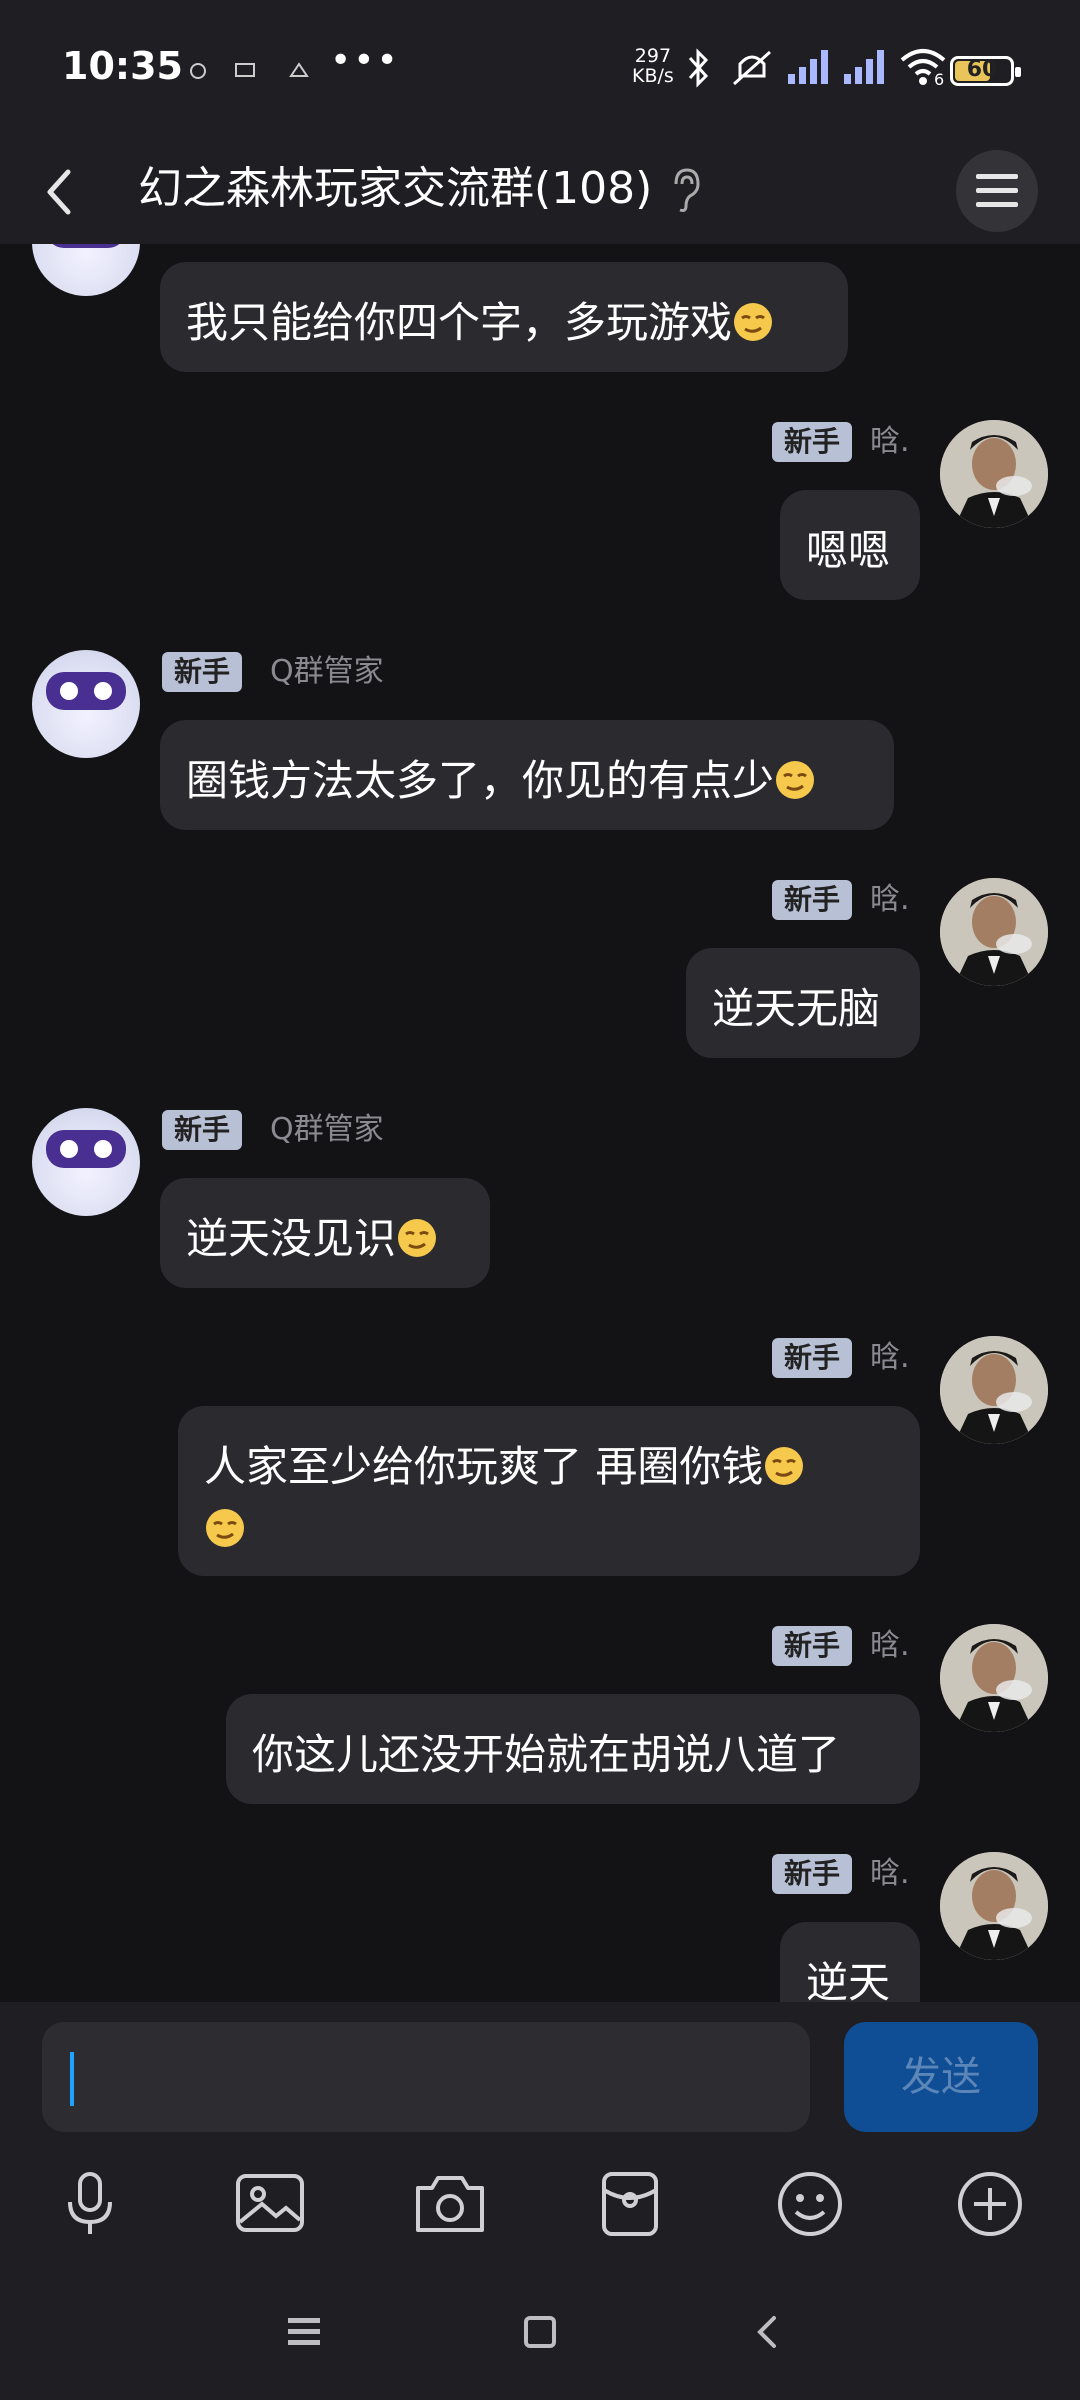  What do you see at coordinates (698, 68) in the screenshot?
I see `bluetooth-icon` at bounding box center [698, 68].